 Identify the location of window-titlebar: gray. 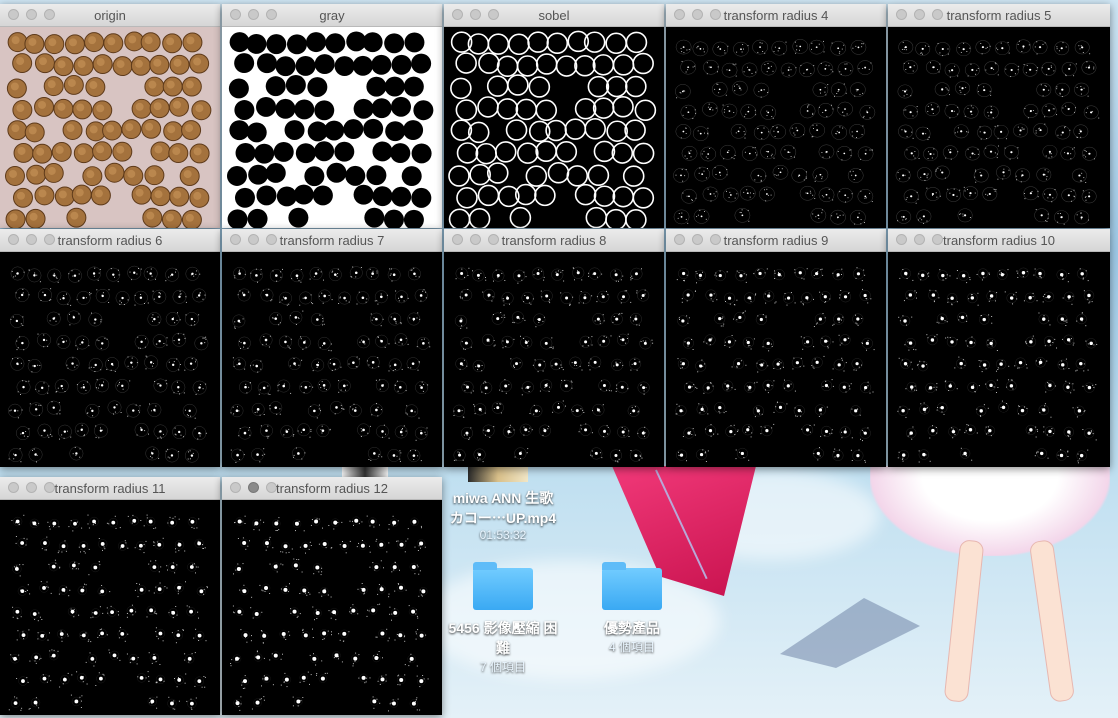
(332, 15).